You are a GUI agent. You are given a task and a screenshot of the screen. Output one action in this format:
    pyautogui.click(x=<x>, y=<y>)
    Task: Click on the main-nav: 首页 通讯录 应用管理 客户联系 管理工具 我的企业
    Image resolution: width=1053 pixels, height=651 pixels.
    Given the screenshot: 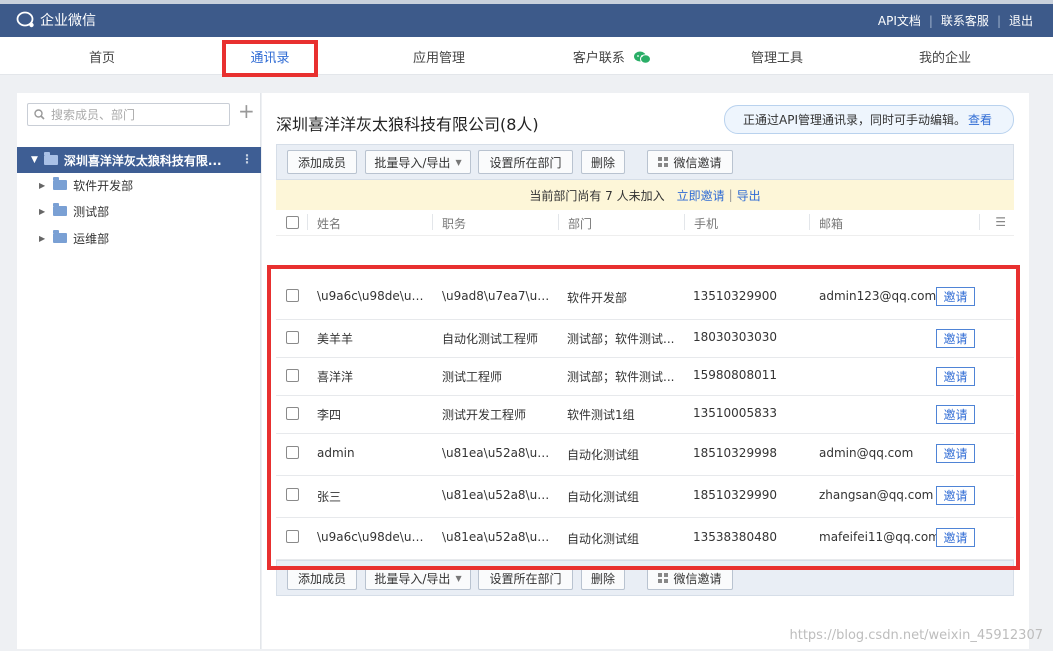 What is the action you would take?
    pyautogui.click(x=526, y=56)
    